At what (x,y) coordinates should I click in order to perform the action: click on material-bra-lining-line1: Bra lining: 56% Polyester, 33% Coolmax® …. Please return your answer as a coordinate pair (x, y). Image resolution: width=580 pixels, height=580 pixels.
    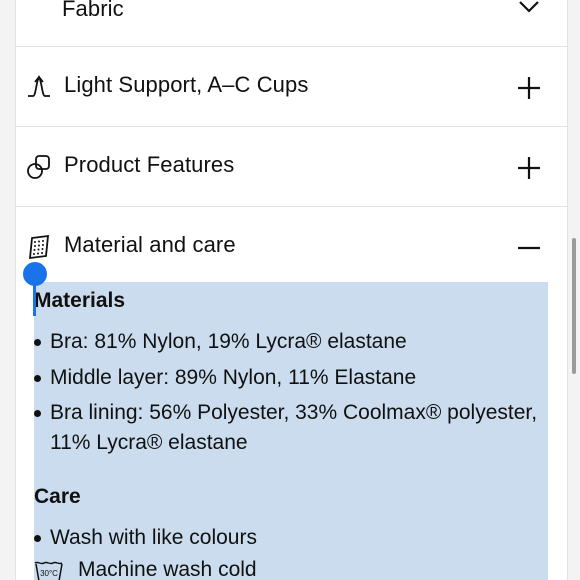
    Looking at the image, I should click on (294, 412).